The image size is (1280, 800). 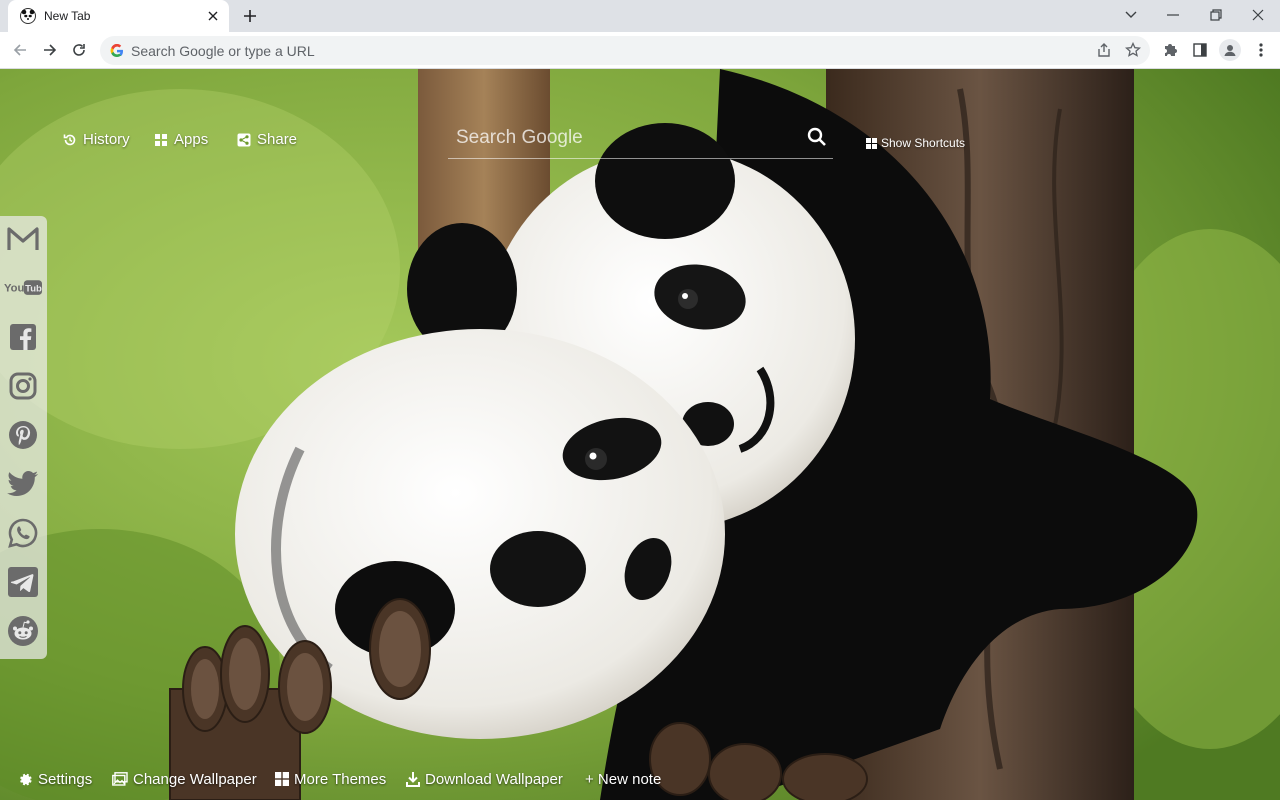 I want to click on svg-text: Tube, so click(x=33, y=288).